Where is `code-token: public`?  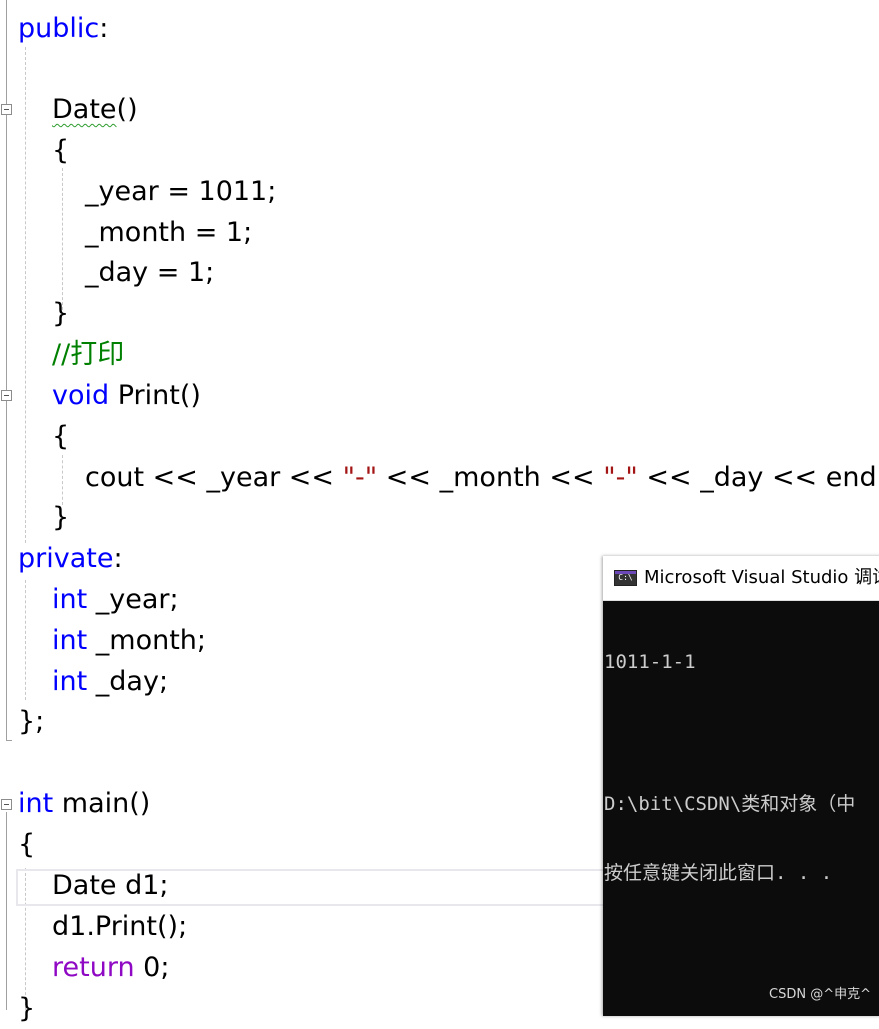 code-token: public is located at coordinates (59, 28).